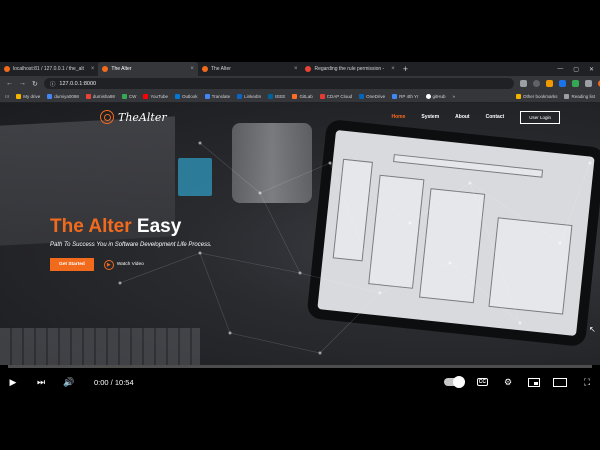 This screenshot has height=450, width=600. What do you see at coordinates (128, 96) in the screenshot?
I see `bookmark: CW` at bounding box center [128, 96].